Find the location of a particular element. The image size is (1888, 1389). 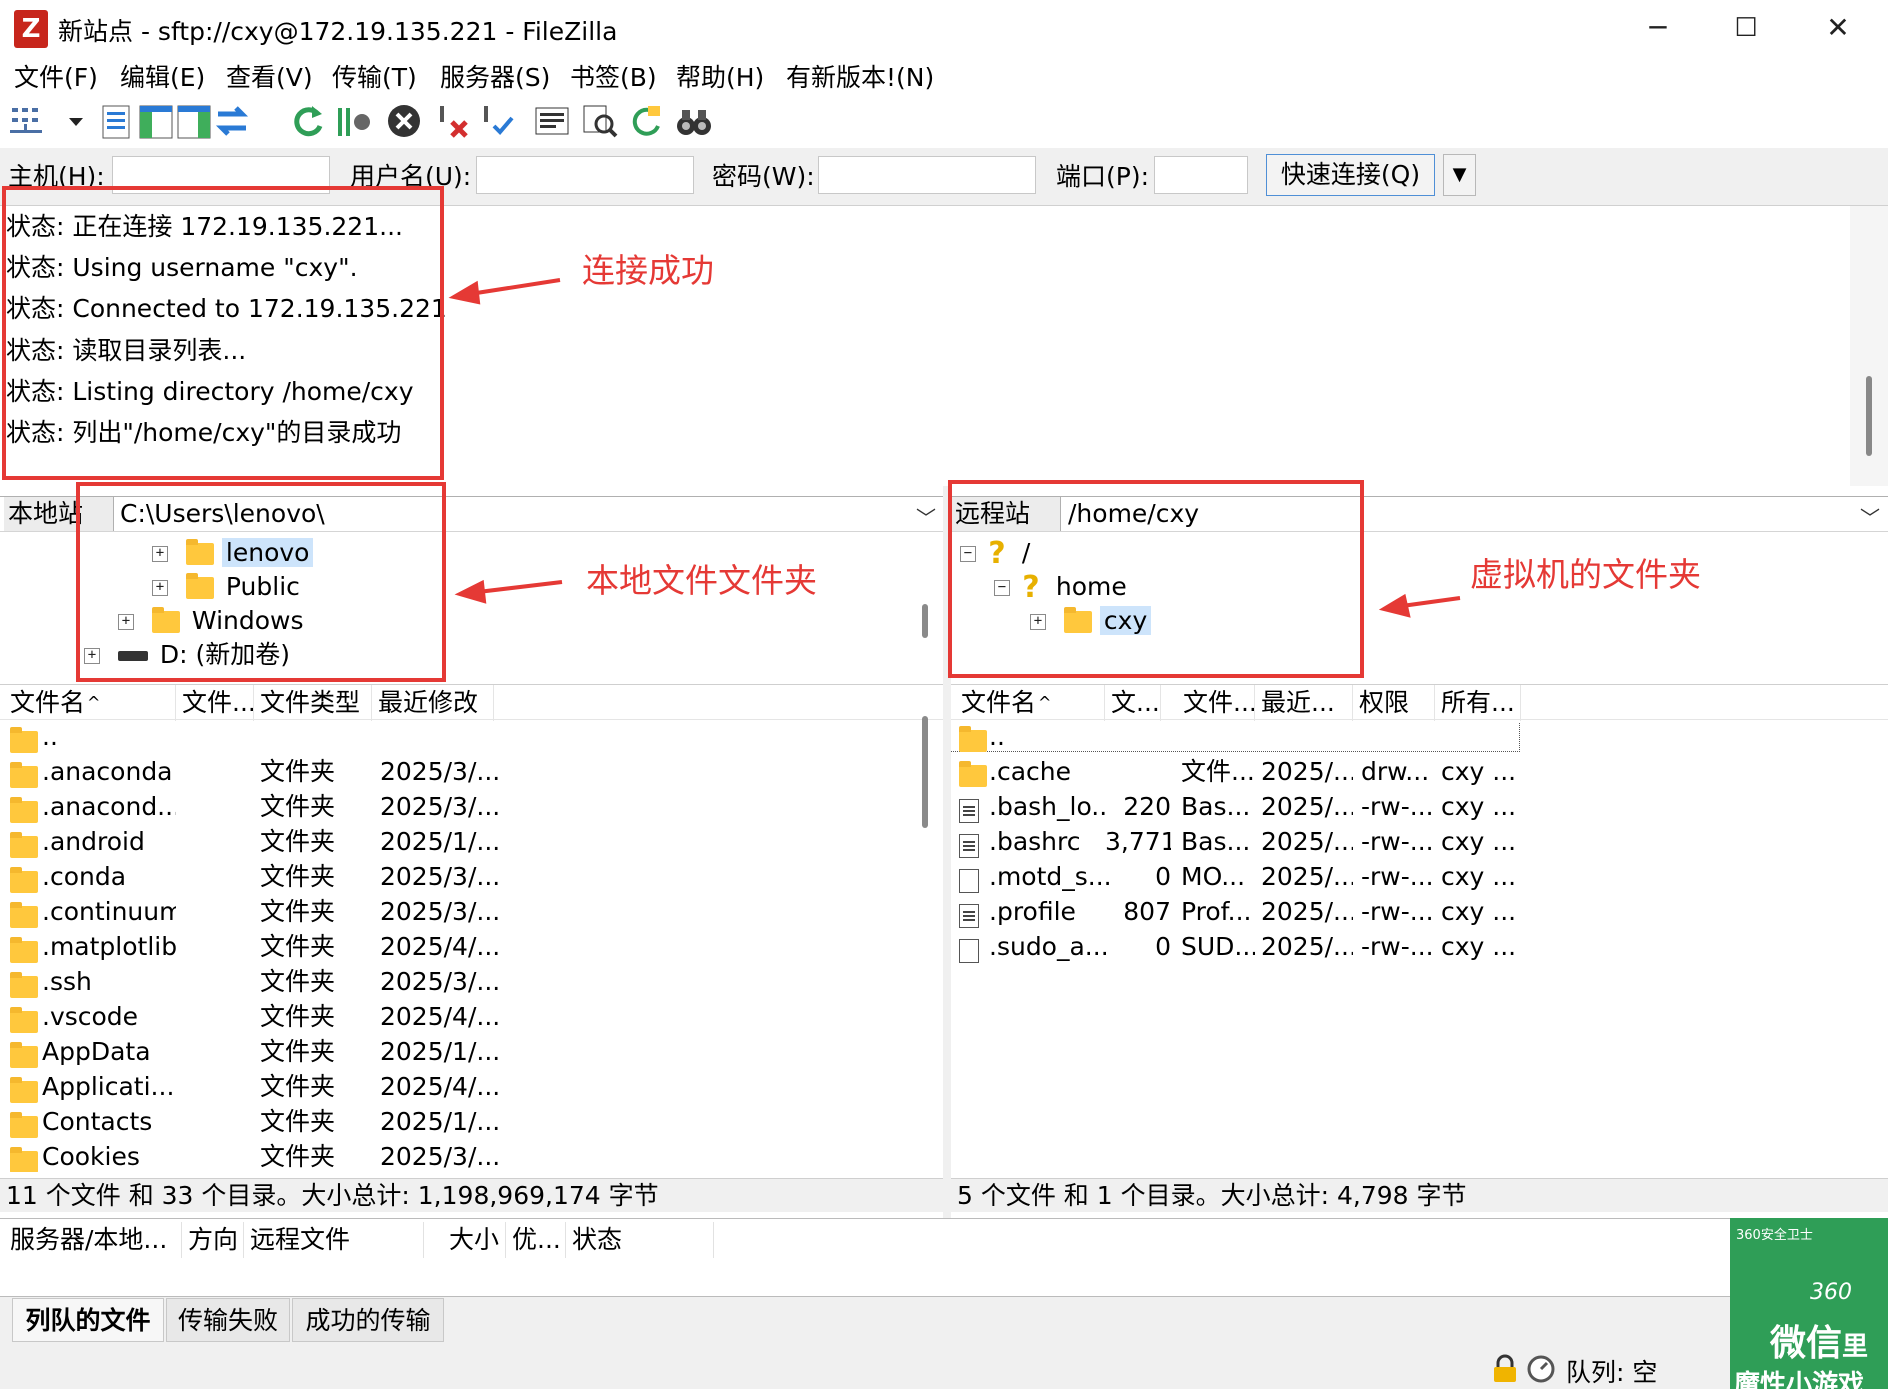

refresh-icon is located at coordinates (308, 121).